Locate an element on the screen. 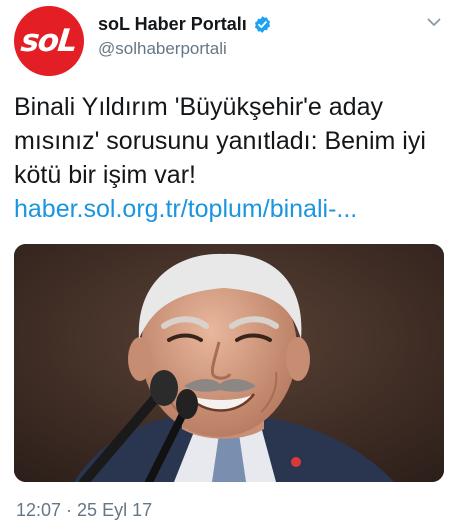 The height and width of the screenshot is (528, 458). avatar: soL is located at coordinates (49, 41).